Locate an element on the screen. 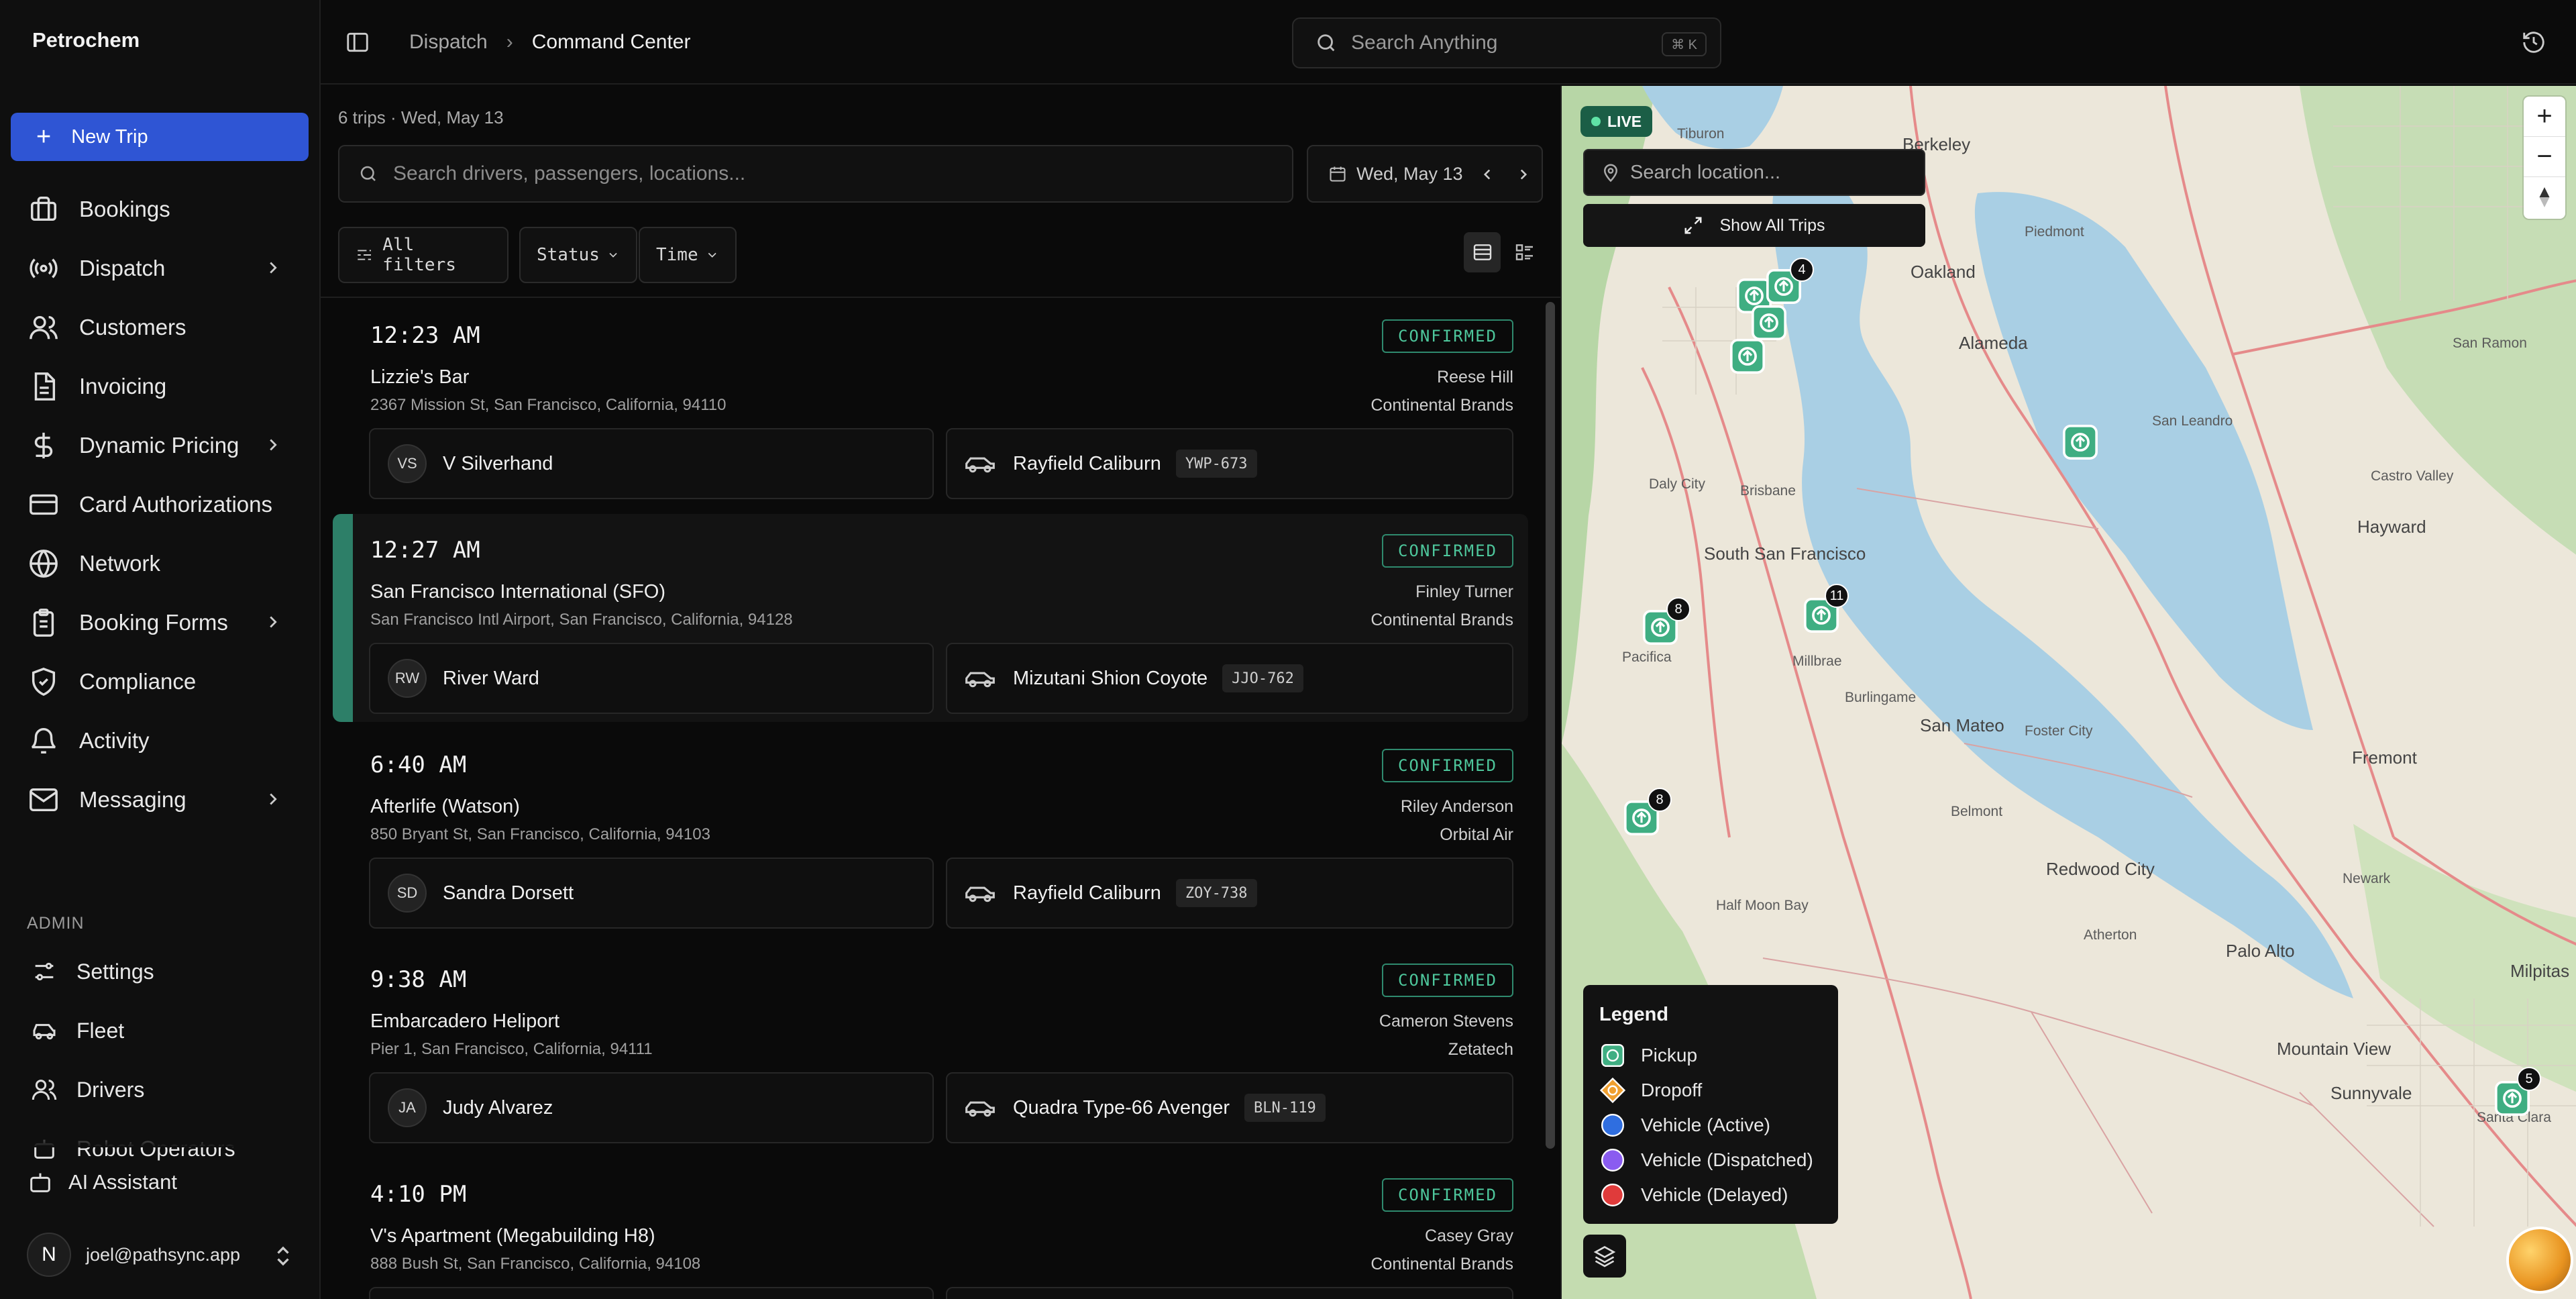 This screenshot has height=1299, width=2576. view-toggle is located at coordinates (1503, 254).